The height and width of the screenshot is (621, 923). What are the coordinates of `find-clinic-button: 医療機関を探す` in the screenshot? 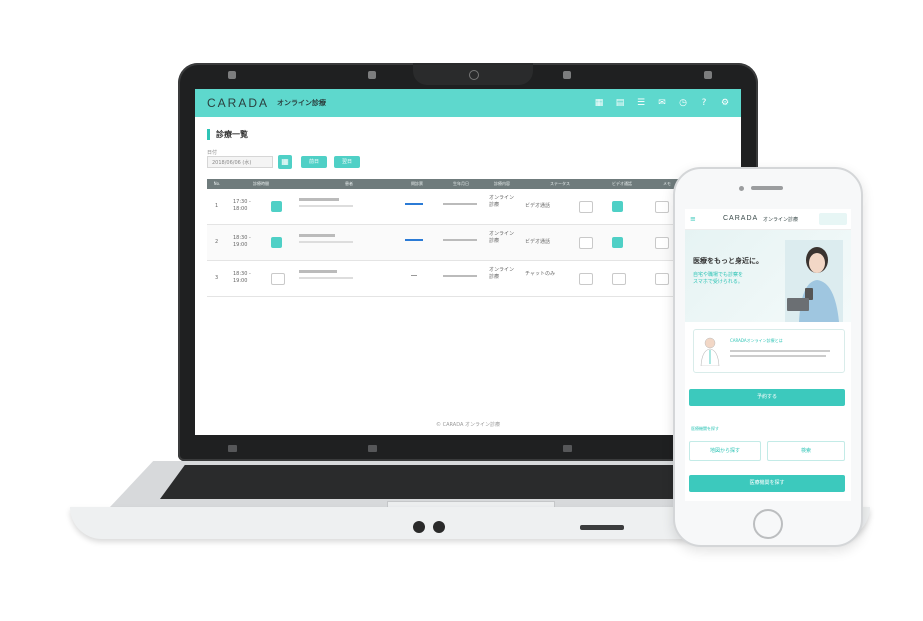 It's located at (767, 483).